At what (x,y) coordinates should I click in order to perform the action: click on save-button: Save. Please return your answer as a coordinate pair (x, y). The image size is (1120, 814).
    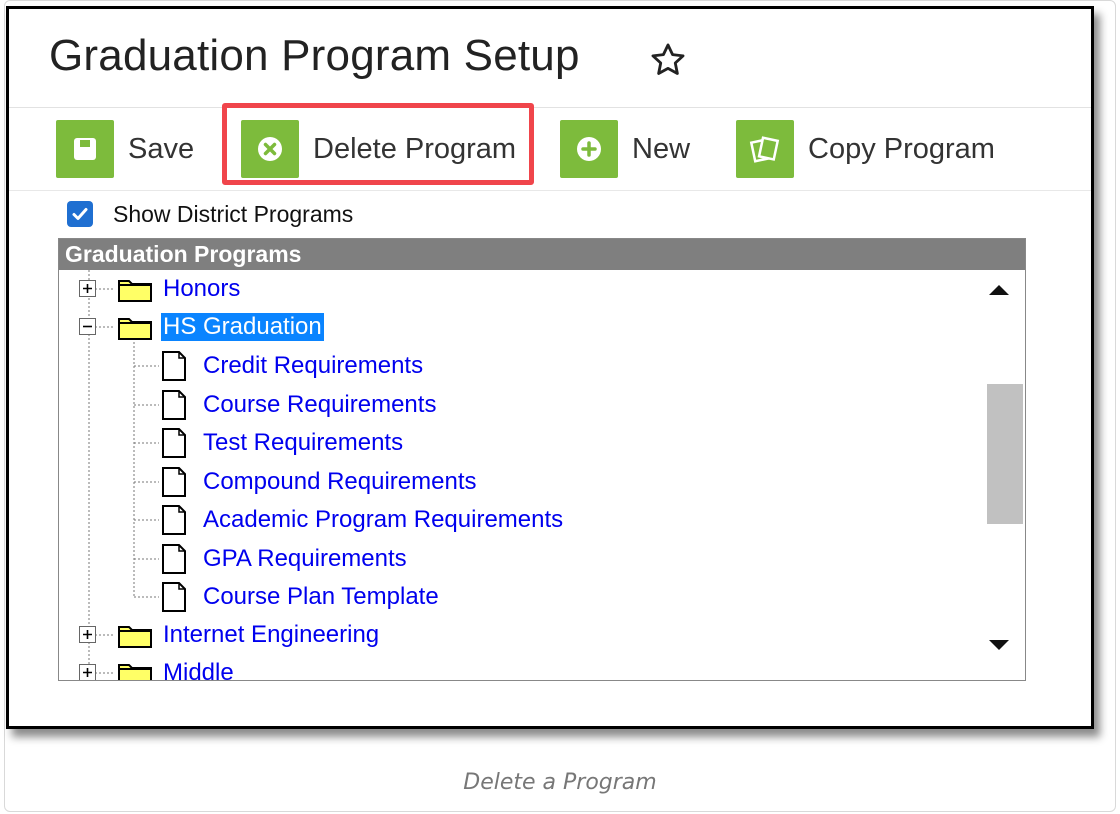
    Looking at the image, I should click on (125, 149).